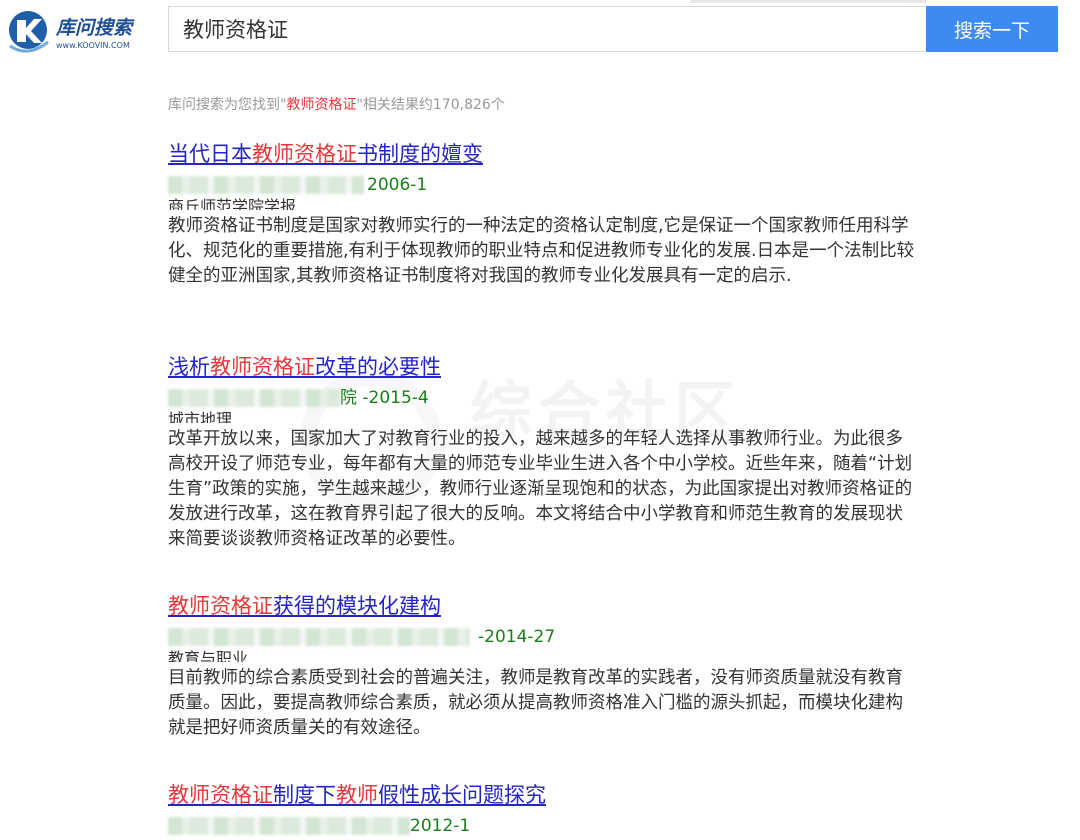  I want to click on result-meta: 2012-1, so click(548, 826).